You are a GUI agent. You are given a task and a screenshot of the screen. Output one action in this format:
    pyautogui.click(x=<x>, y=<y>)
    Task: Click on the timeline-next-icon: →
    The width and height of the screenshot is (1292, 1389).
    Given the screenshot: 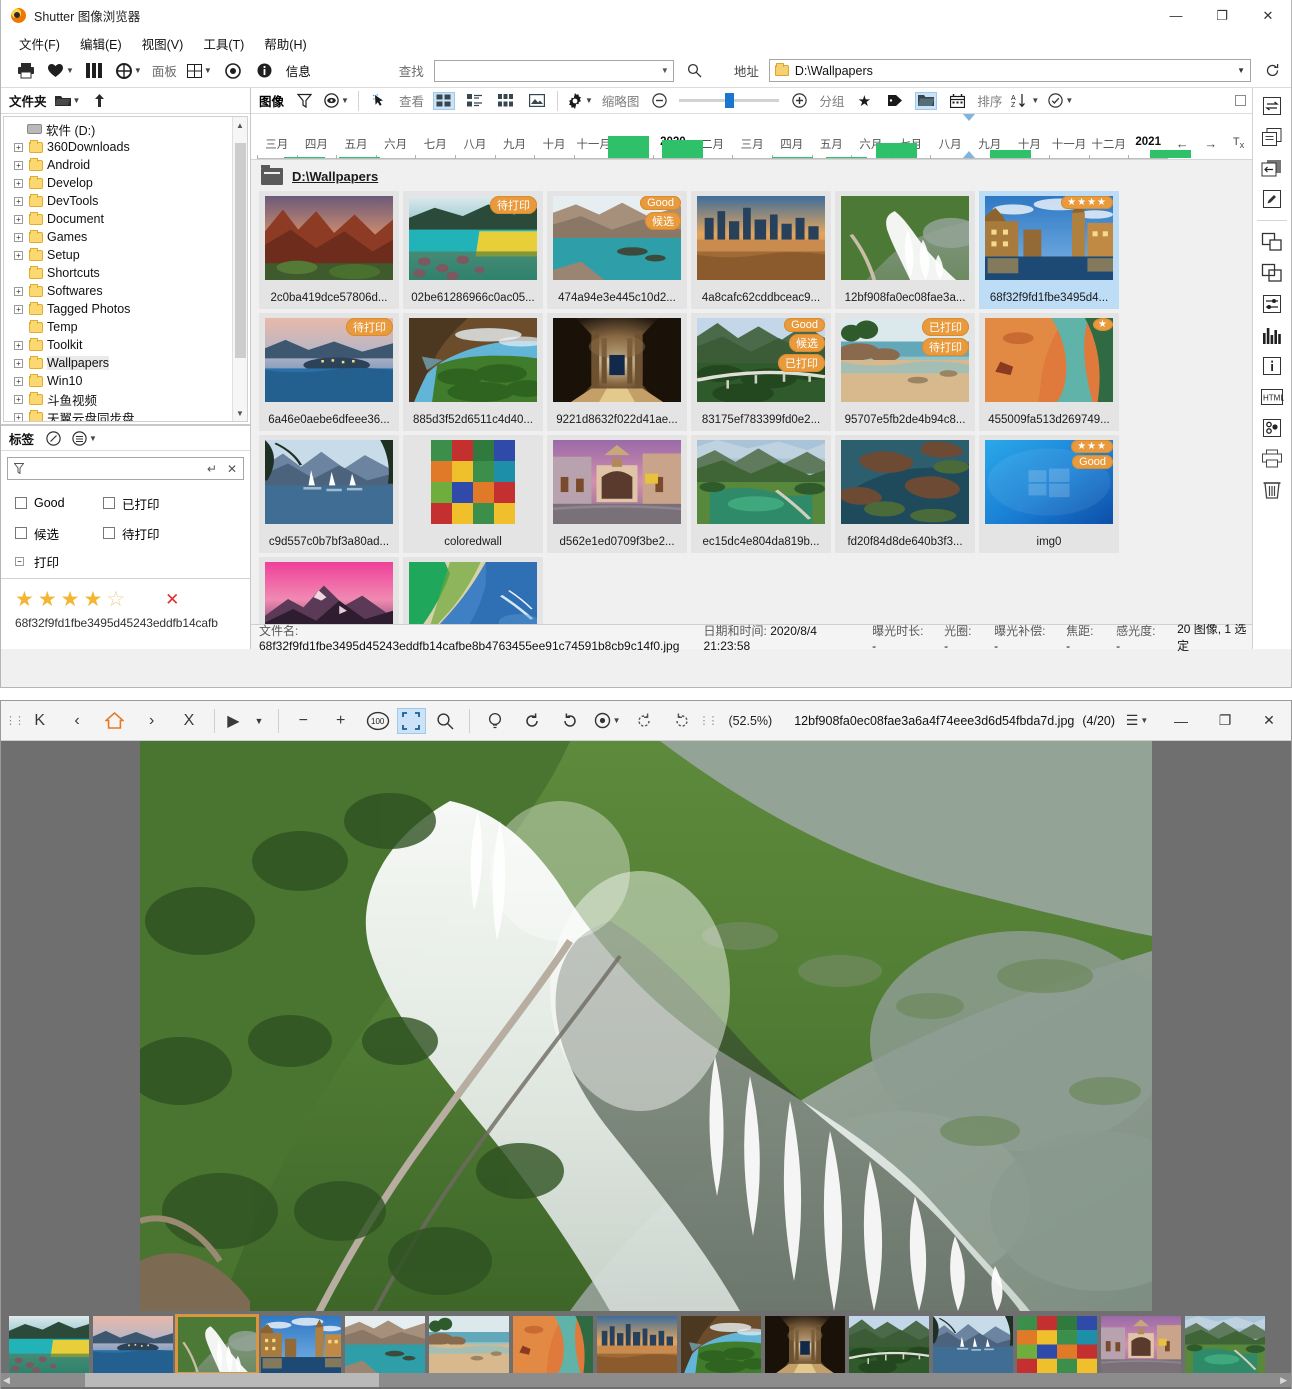 What is the action you would take?
    pyautogui.click(x=1210, y=143)
    